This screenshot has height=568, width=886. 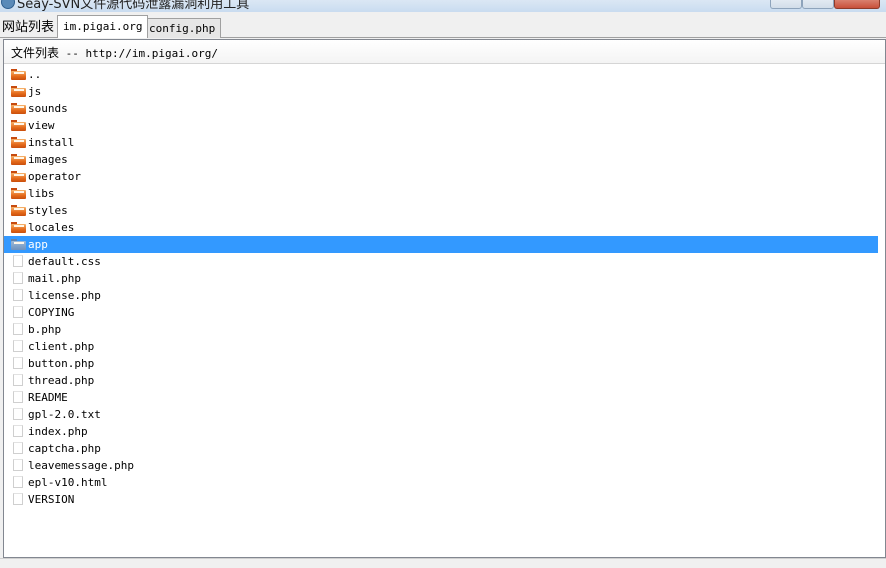 I want to click on list-item: .., so click(x=441, y=74).